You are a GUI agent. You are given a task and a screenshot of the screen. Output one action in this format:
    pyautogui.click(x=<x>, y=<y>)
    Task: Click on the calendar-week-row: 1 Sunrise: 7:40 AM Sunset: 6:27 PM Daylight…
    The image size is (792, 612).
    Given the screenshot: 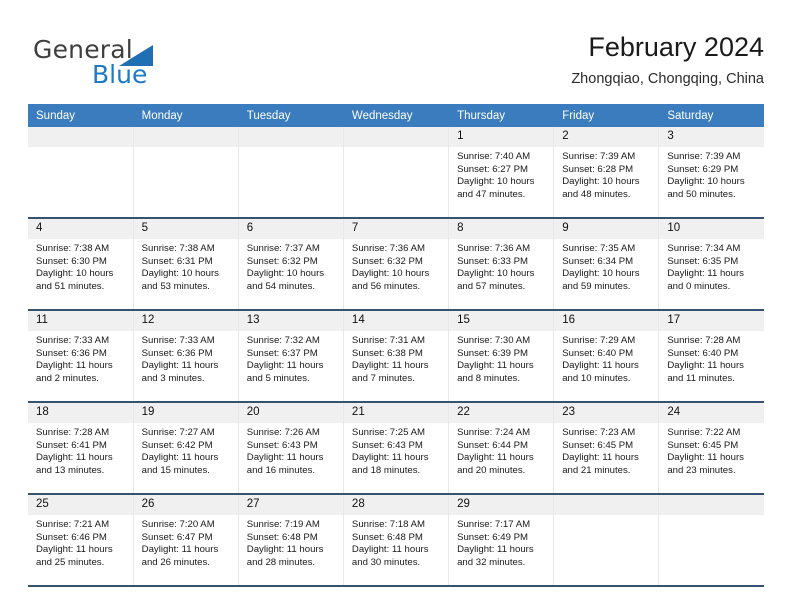 What is the action you would take?
    pyautogui.click(x=396, y=172)
    